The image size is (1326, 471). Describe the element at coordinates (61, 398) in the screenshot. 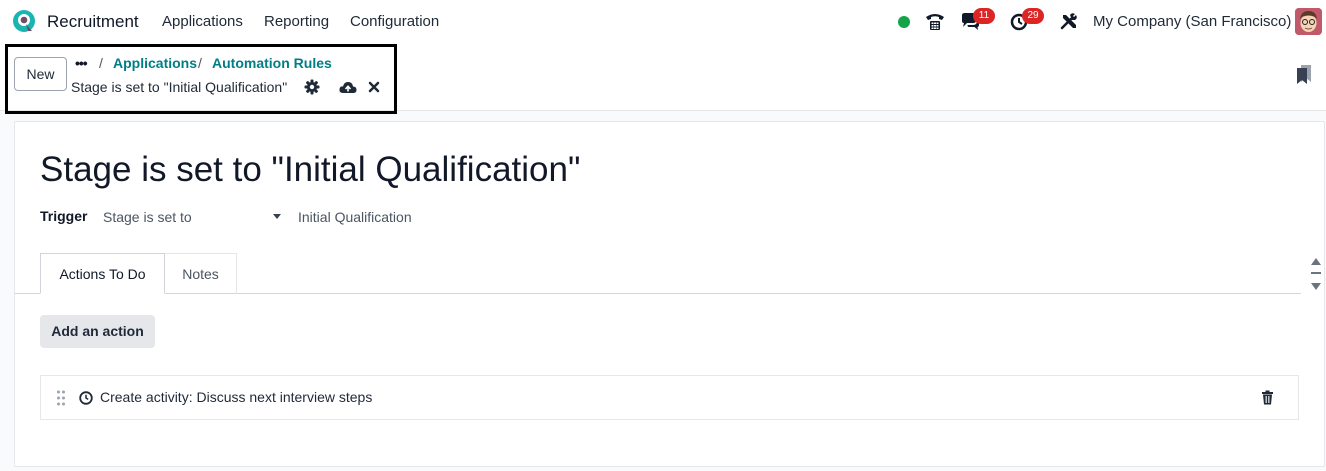

I see `drag-handle-icon` at that location.